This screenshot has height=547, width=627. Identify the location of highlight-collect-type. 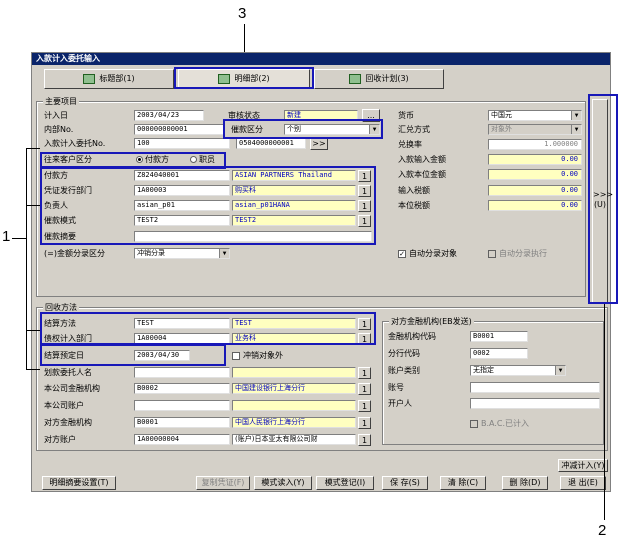
(303, 129).